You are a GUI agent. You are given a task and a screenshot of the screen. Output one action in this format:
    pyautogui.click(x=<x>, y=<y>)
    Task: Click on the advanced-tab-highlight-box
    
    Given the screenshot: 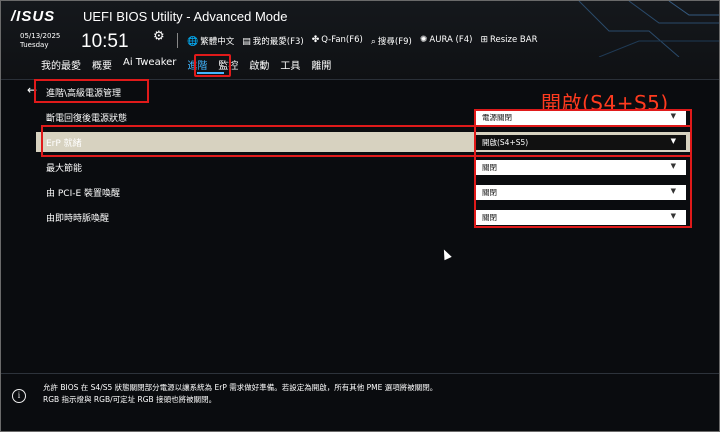 What is the action you would take?
    pyautogui.click(x=212, y=65)
    